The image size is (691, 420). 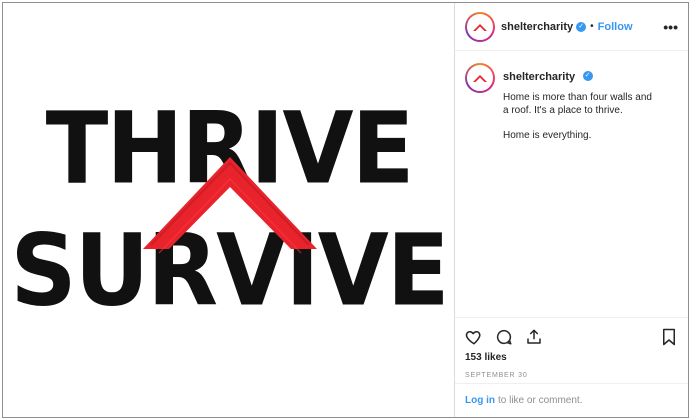 What do you see at coordinates (504, 337) in the screenshot?
I see `comment-icon` at bounding box center [504, 337].